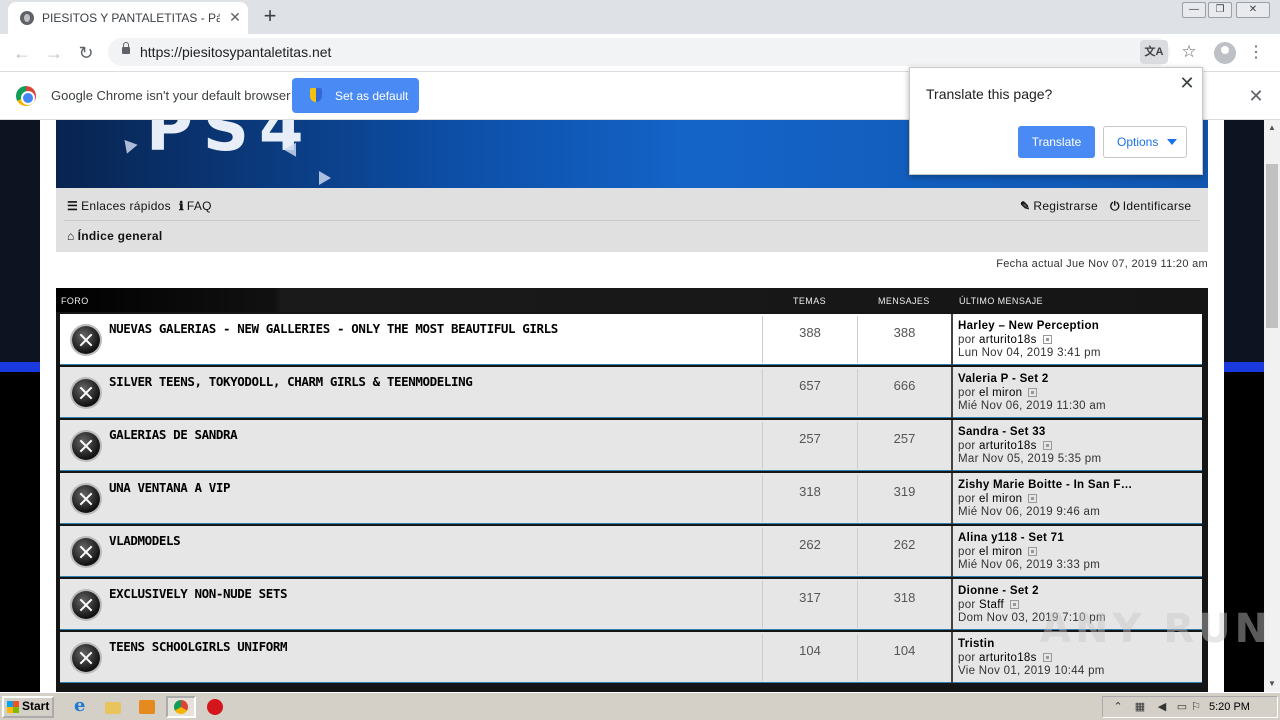 This screenshot has height=720, width=1280. I want to click on restore-button: ❐, so click(1220, 10).